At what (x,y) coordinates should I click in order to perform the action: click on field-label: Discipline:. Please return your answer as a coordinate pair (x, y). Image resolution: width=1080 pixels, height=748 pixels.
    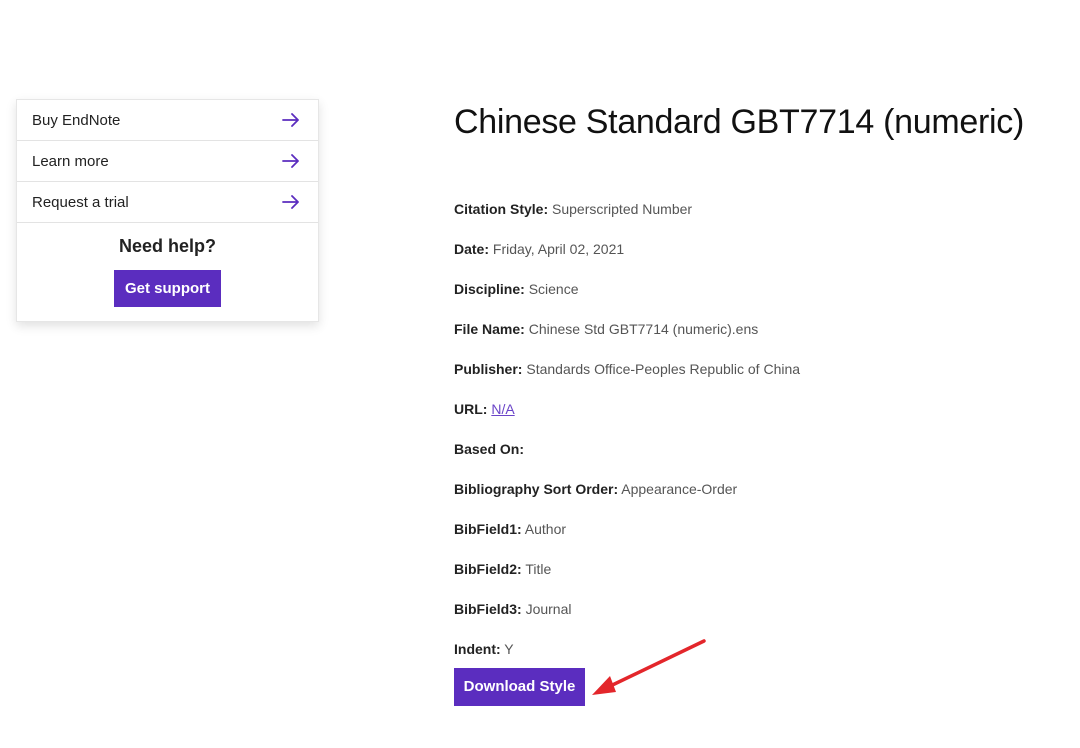
    Looking at the image, I should click on (489, 289).